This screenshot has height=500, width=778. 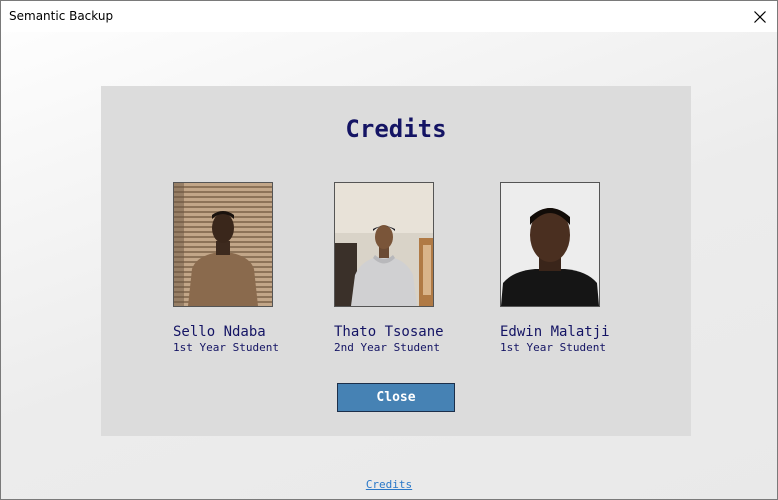 I want to click on credit-person-3: Edwin Malatji 1st Year Student, so click(x=565, y=268).